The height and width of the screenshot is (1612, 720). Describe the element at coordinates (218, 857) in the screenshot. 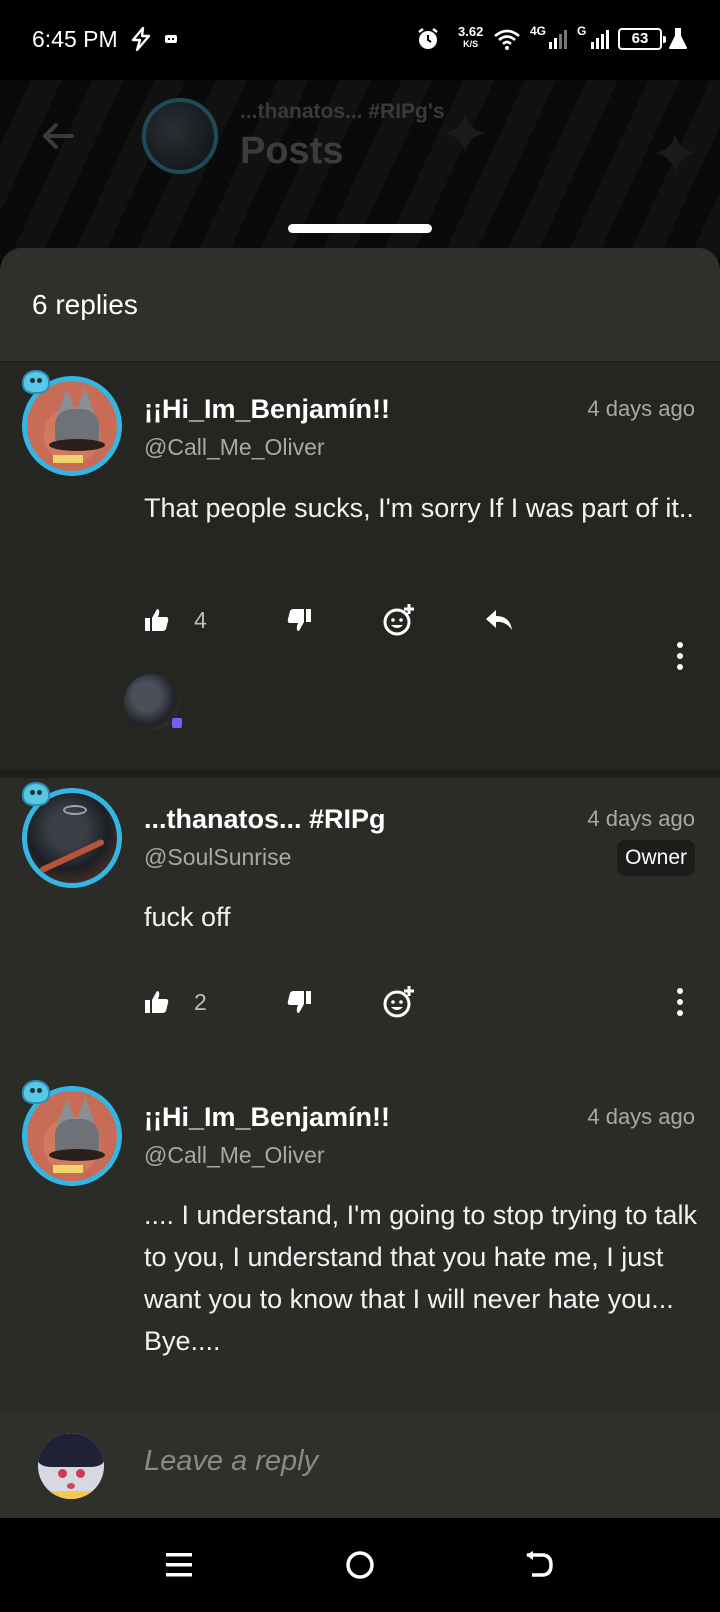

I see `comment-handle: @SoulSunrise` at that location.